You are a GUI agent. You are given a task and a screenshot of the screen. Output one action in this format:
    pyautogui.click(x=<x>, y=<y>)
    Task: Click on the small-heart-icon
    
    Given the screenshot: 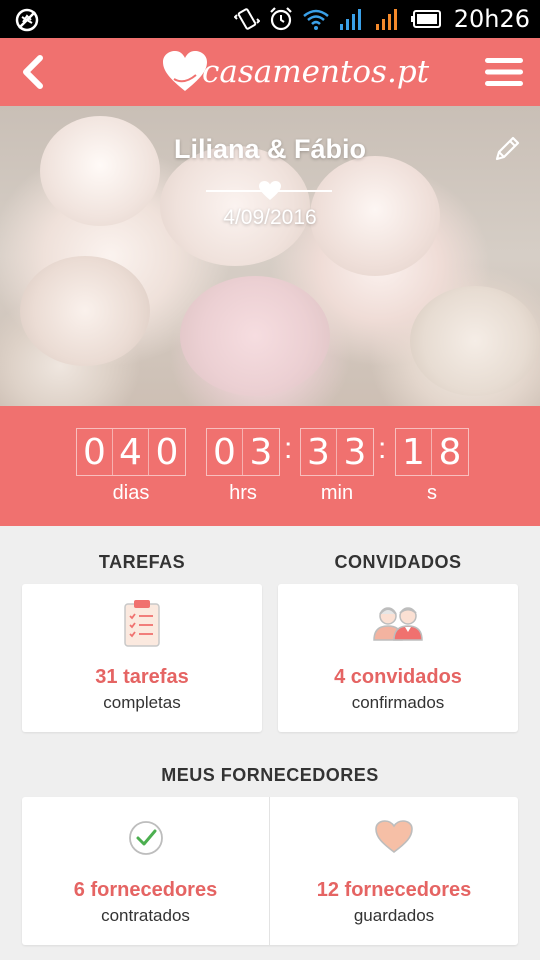 What is the action you would take?
    pyautogui.click(x=270, y=190)
    